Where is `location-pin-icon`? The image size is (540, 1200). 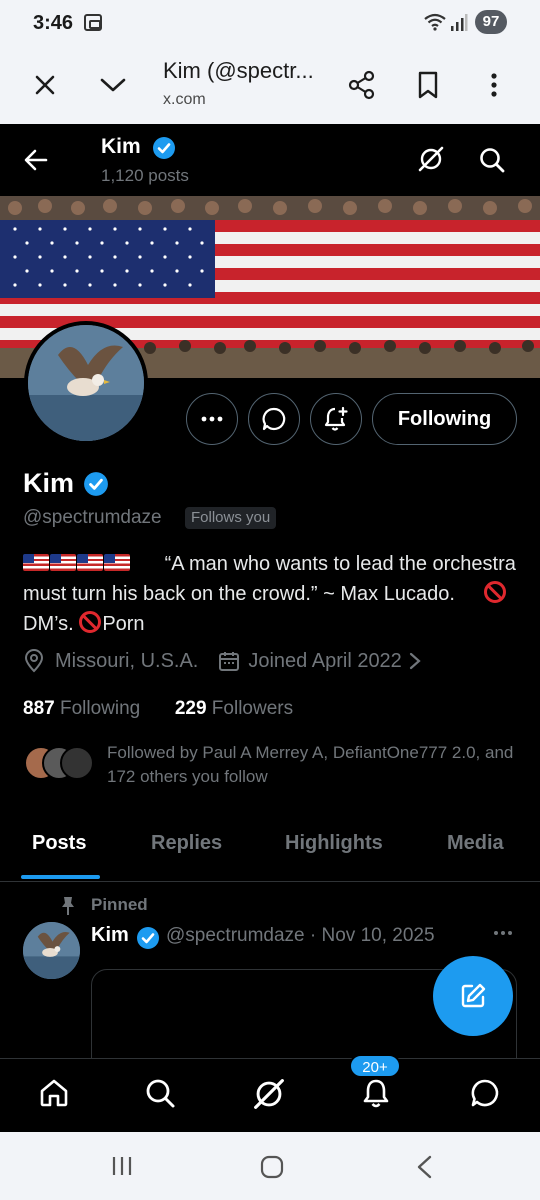
location-pin-icon is located at coordinates (34, 661).